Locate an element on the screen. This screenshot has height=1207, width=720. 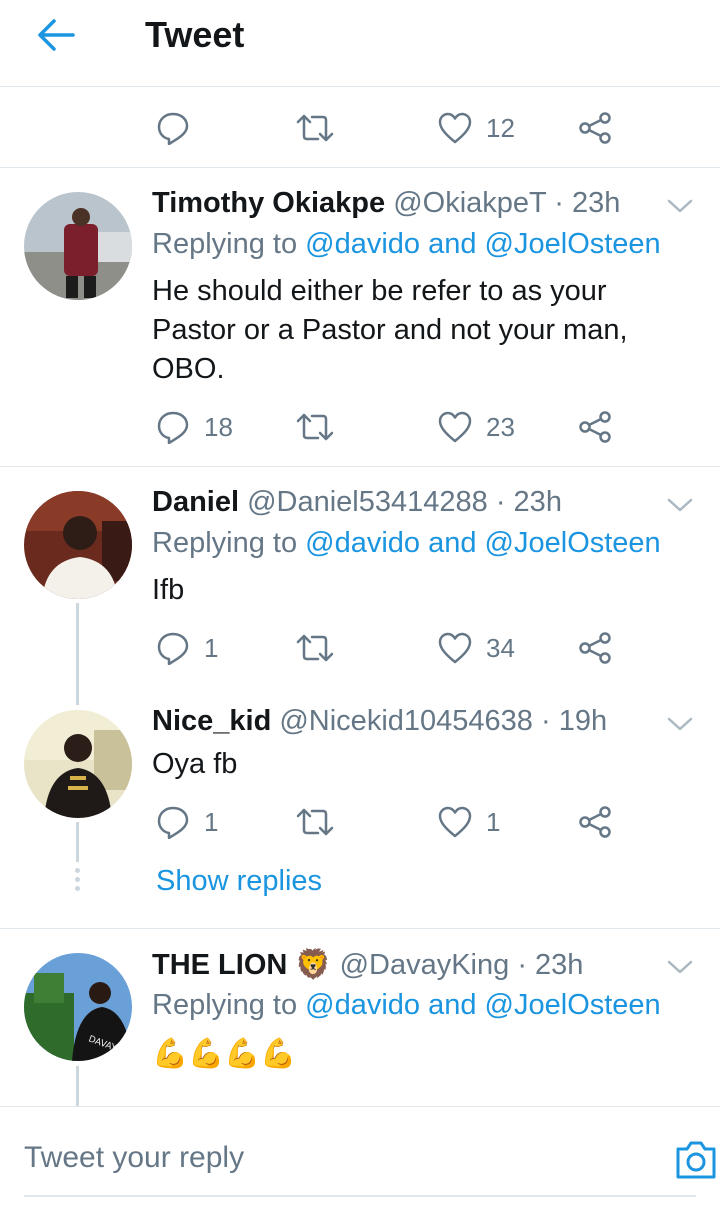
tweet-text: Oya fb is located at coordinates (195, 764).